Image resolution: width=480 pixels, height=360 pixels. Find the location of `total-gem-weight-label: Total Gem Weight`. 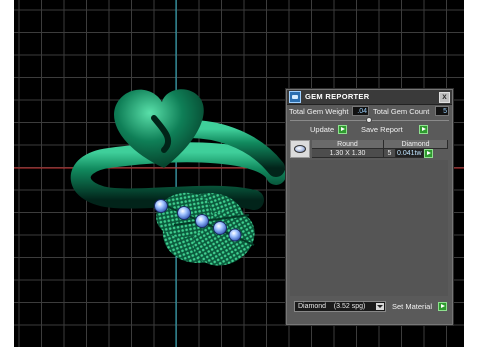

total-gem-weight-label: Total Gem Weight is located at coordinates (319, 111).